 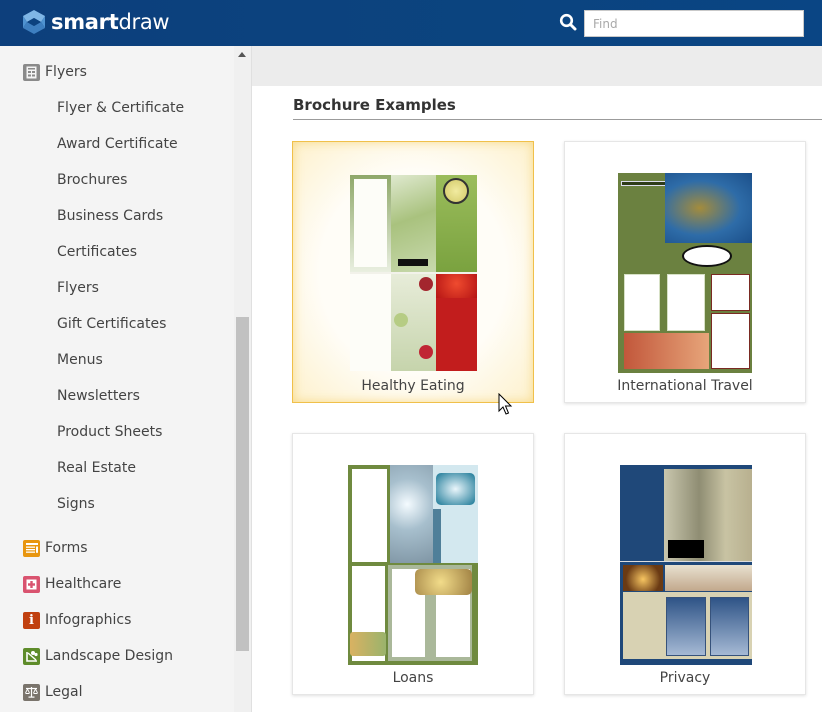 What do you see at coordinates (120, 108) in the screenshot?
I see `sidebar-item-flyer-certificate: Flyer & Certificate` at bounding box center [120, 108].